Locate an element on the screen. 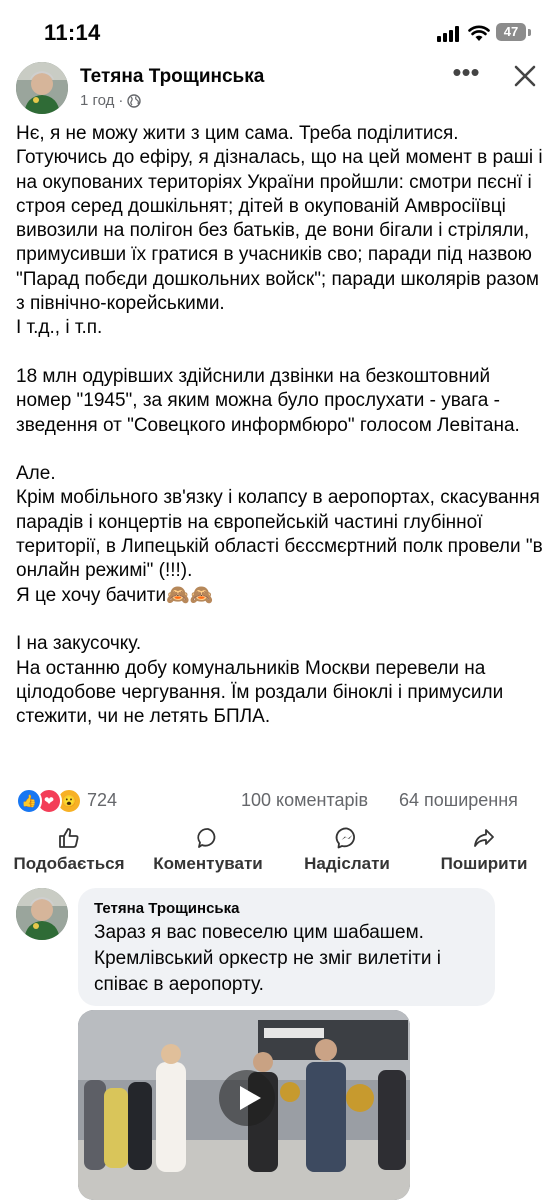  comment-video is located at coordinates (244, 1105).